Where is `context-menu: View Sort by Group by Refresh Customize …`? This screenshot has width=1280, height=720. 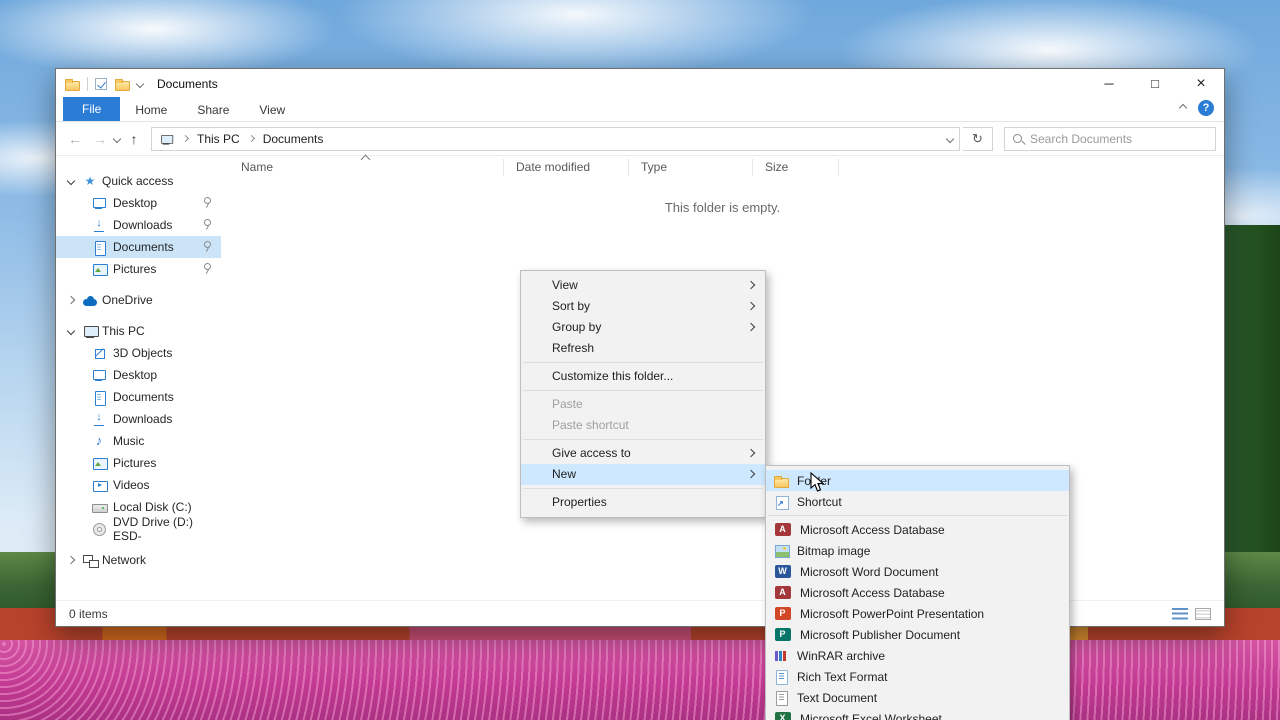
context-menu: View Sort by Group by Refresh Customize … is located at coordinates (643, 394).